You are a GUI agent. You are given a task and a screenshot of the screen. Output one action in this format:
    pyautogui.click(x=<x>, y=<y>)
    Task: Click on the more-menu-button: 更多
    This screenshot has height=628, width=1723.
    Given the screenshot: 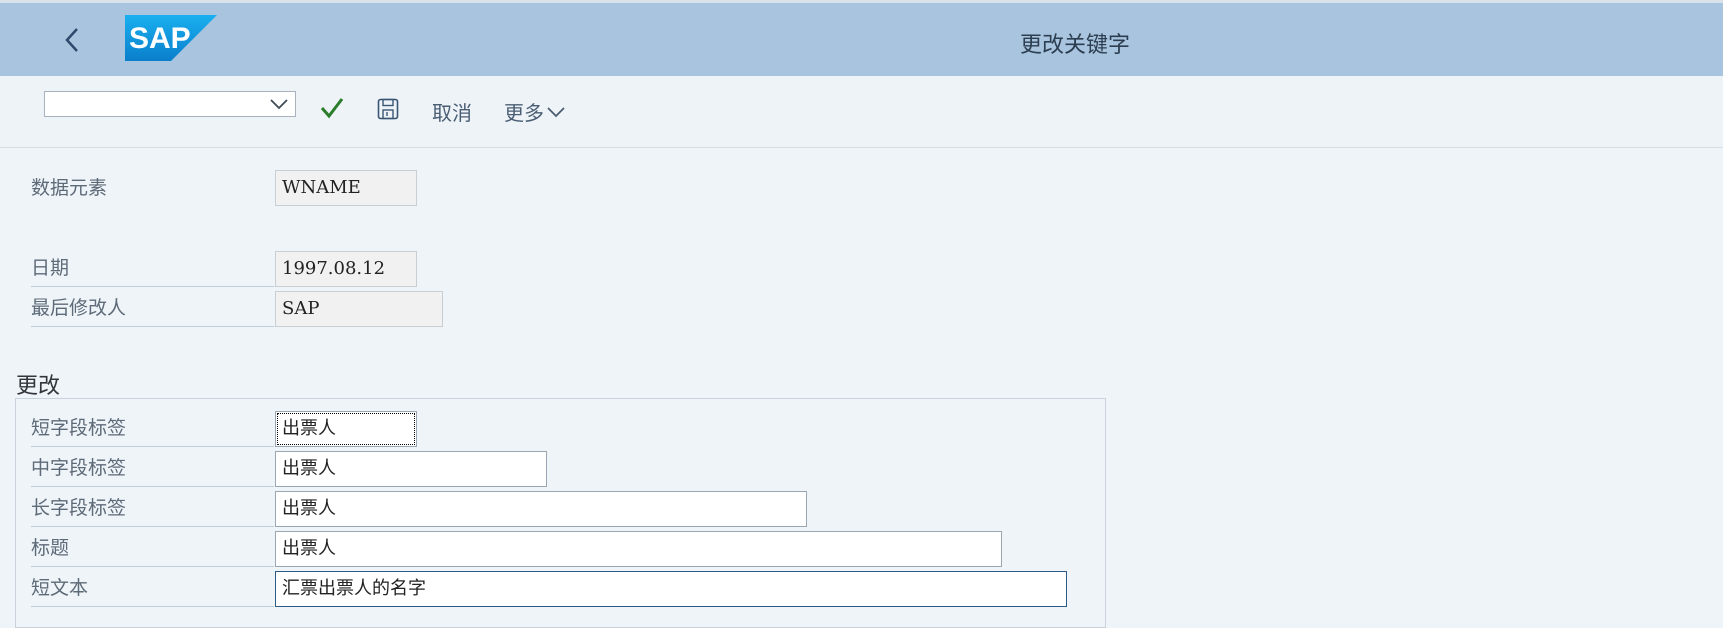 What is the action you would take?
    pyautogui.click(x=535, y=111)
    